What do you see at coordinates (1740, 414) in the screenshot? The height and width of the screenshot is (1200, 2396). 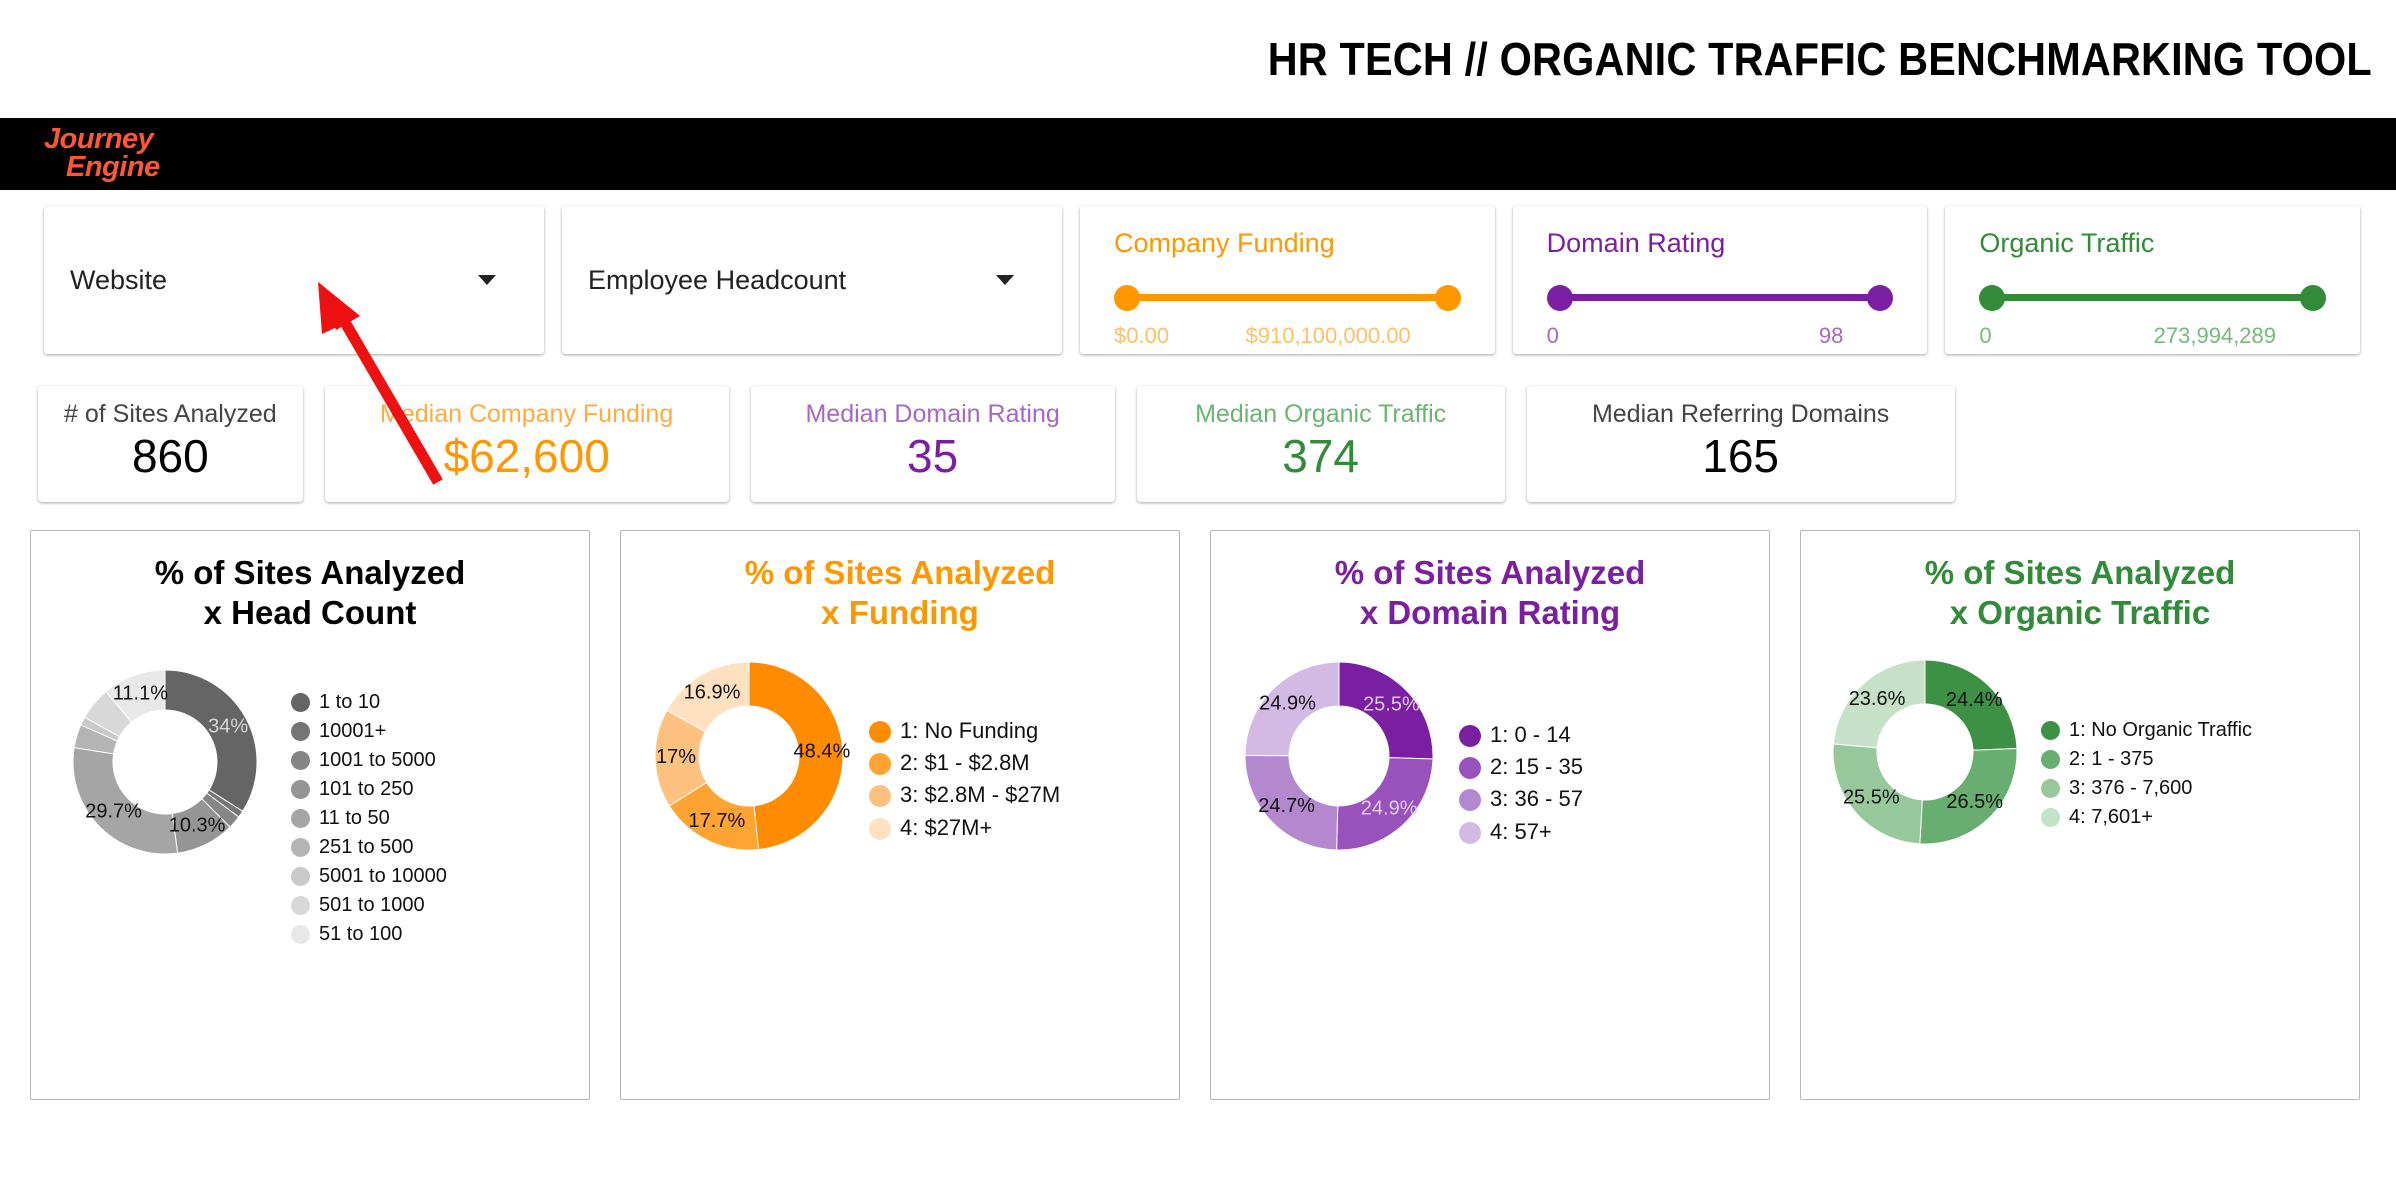 I see `kpi-label-median-referring-domains: Median Referring Domains` at bounding box center [1740, 414].